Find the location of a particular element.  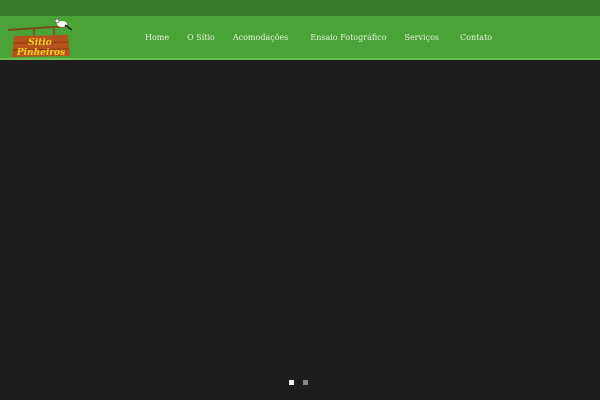

nav-acomodacoes: Acomodações is located at coordinates (261, 37).